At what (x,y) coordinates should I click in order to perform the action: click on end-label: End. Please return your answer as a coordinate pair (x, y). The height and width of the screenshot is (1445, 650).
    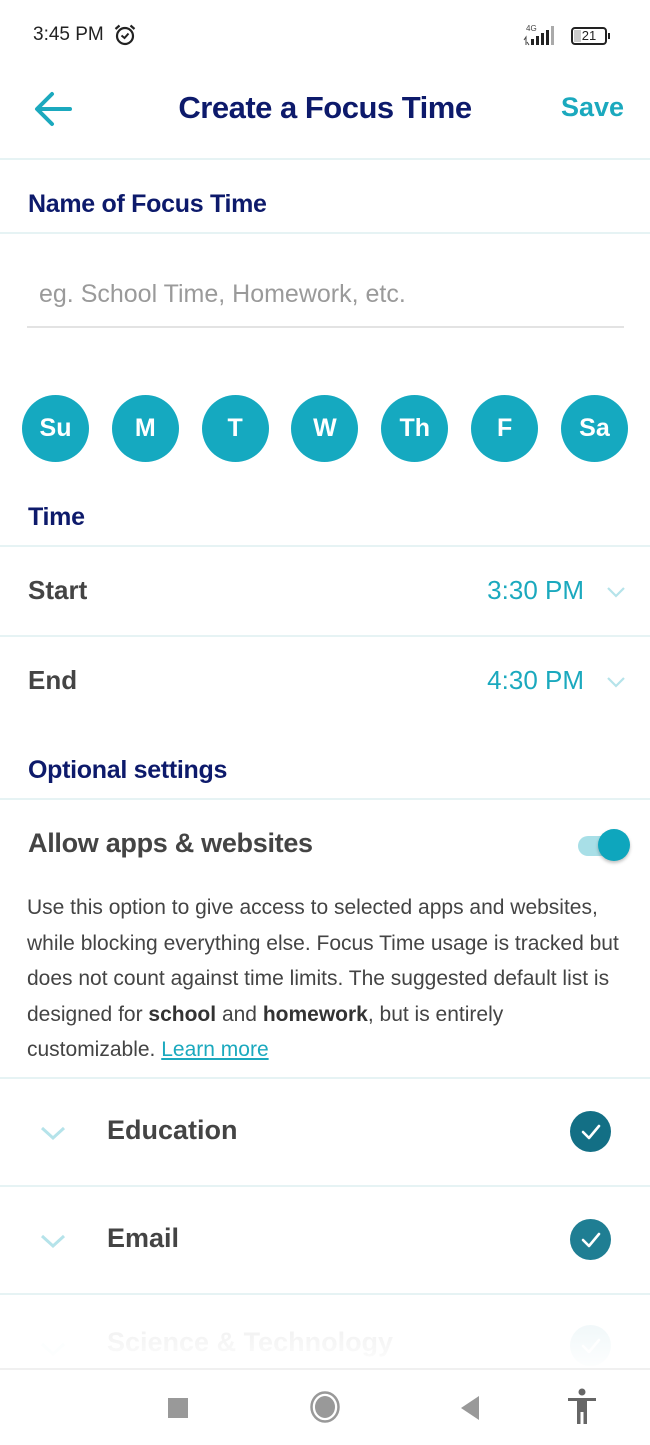
    Looking at the image, I should click on (53, 680).